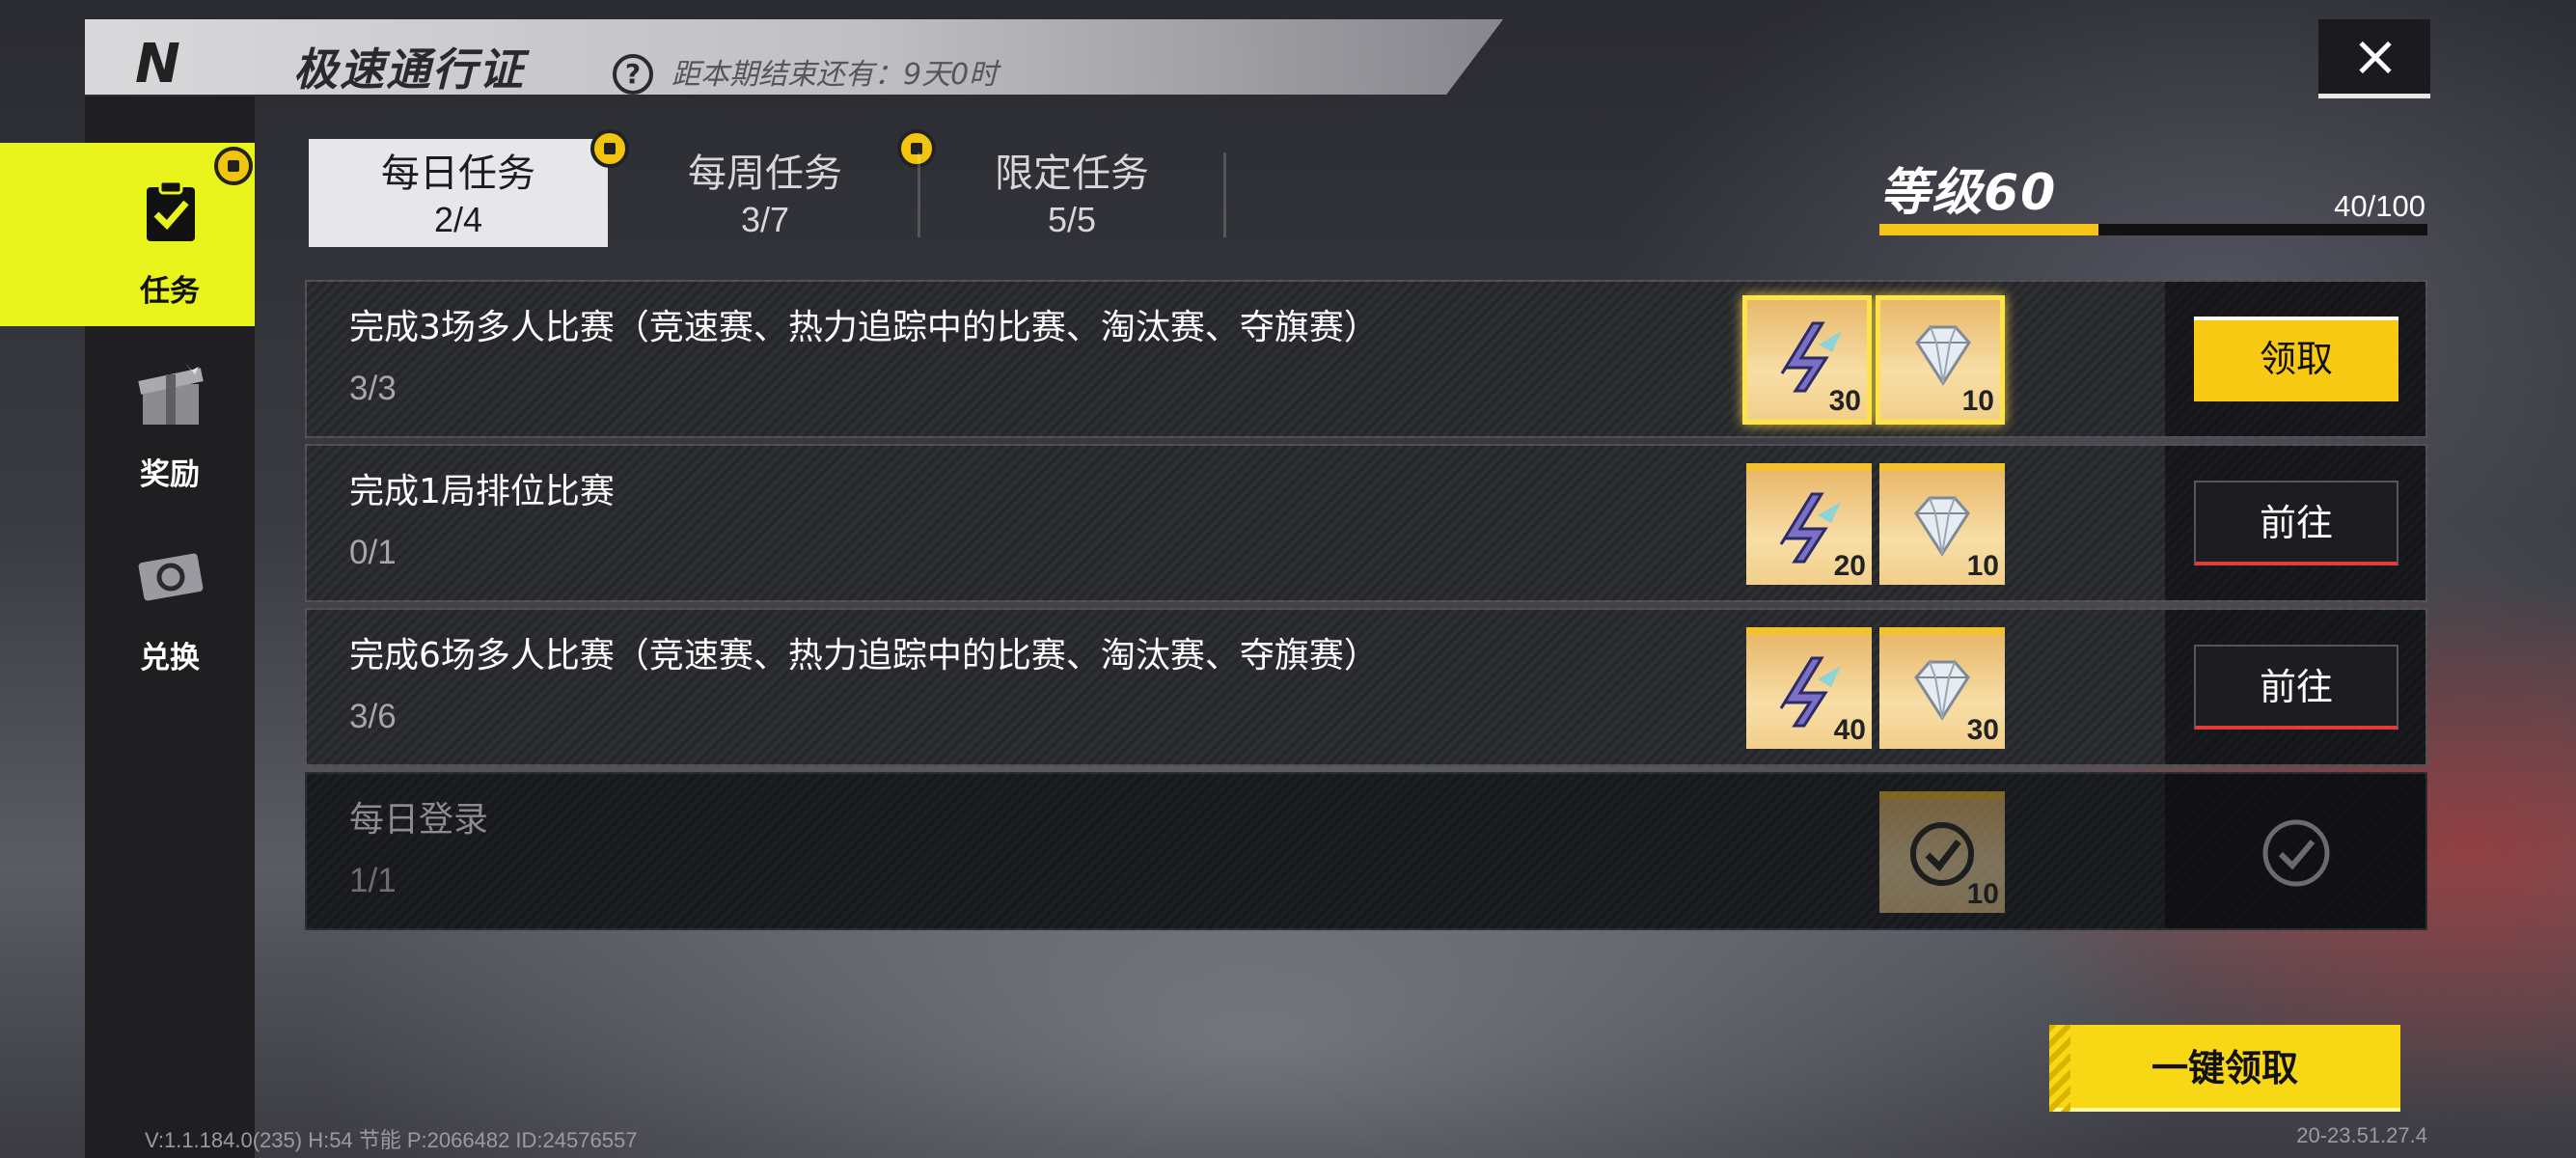 The image size is (2576, 1158). I want to click on level-exp-count: 40/100, so click(2380, 206).